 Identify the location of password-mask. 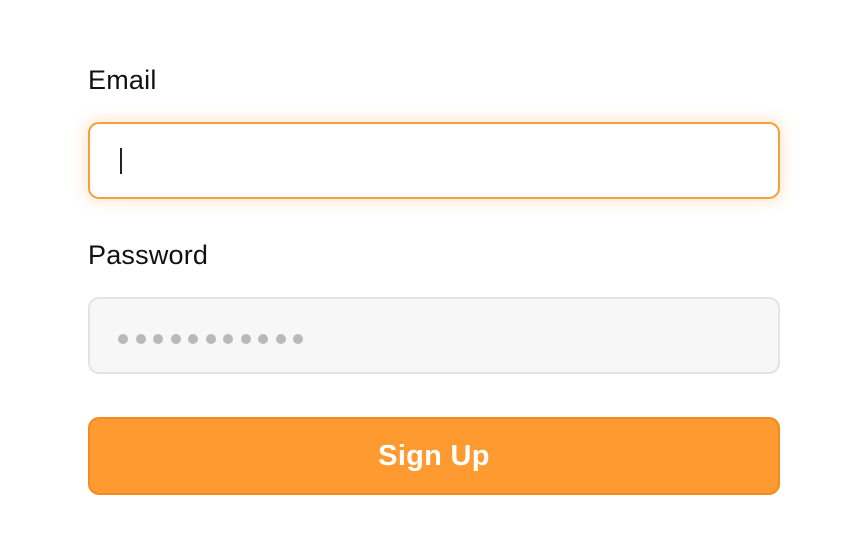
(210, 339).